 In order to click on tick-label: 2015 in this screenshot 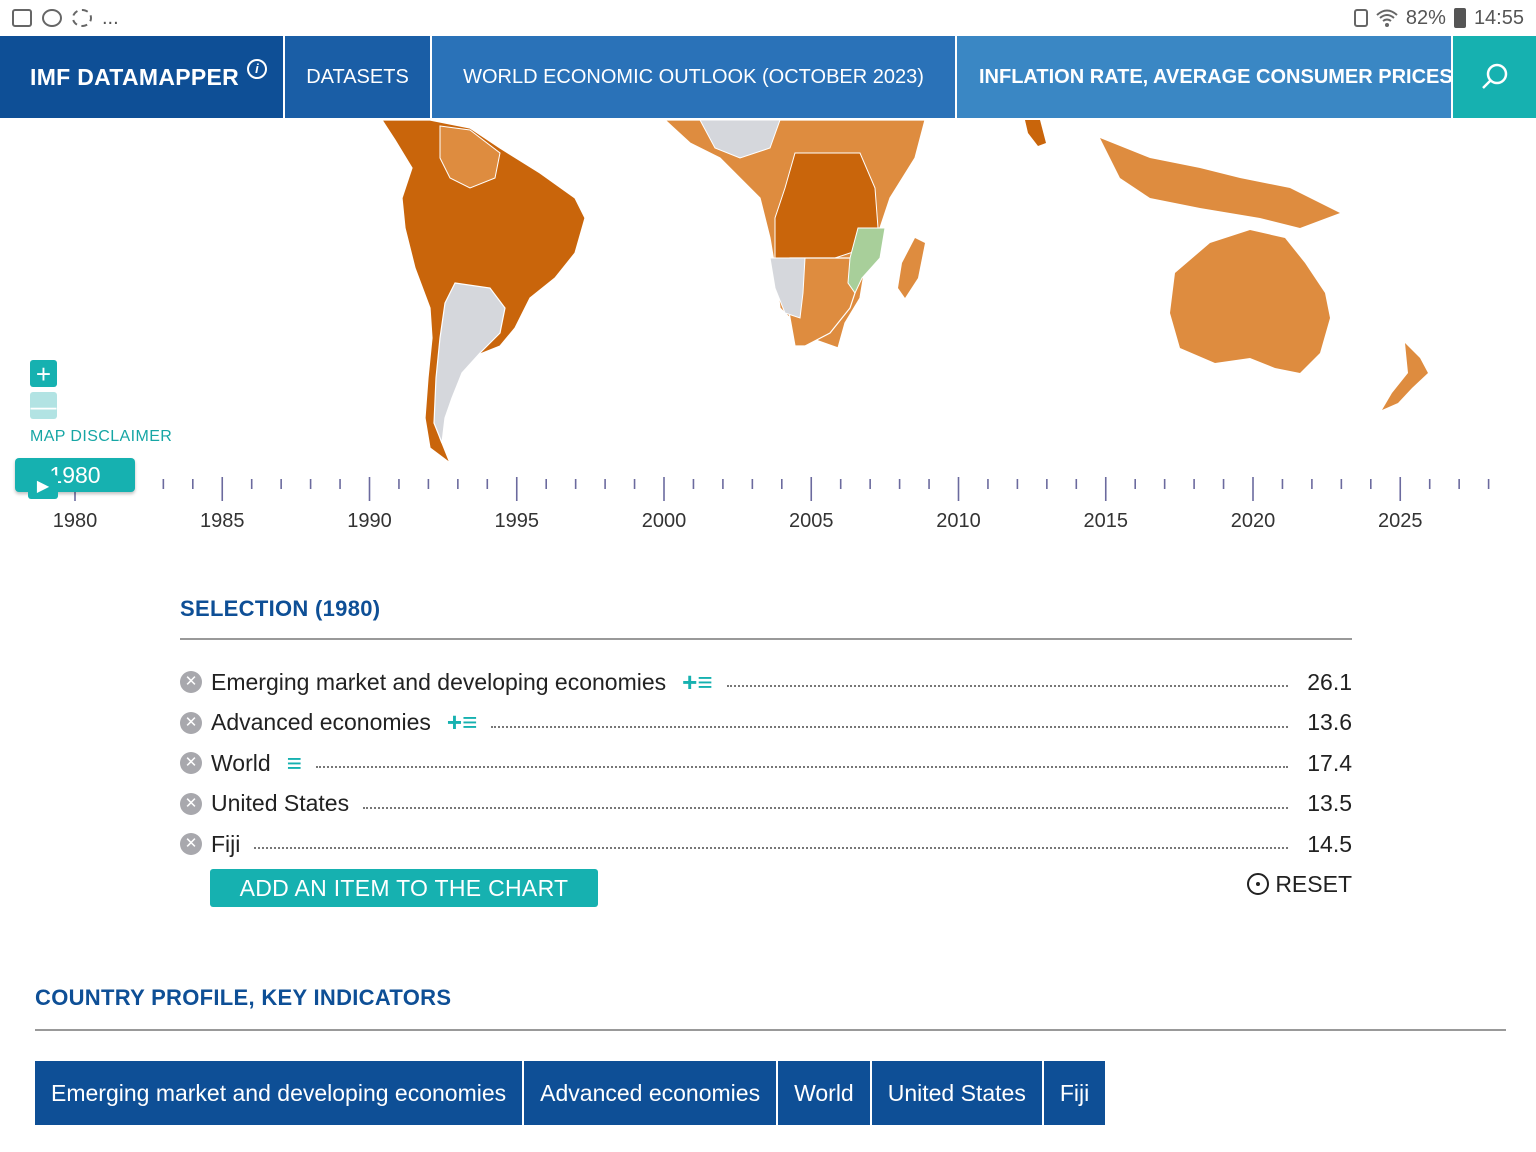, I will do `click(1106, 521)`.